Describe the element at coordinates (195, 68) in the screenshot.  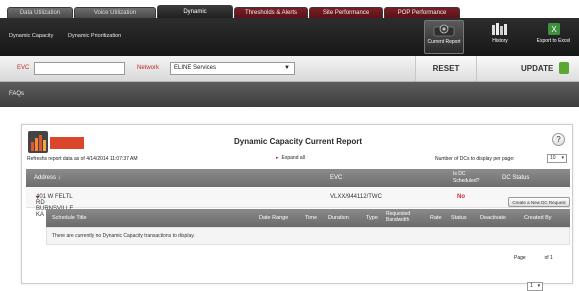
I see `network-select-value: ELINE Services` at that location.